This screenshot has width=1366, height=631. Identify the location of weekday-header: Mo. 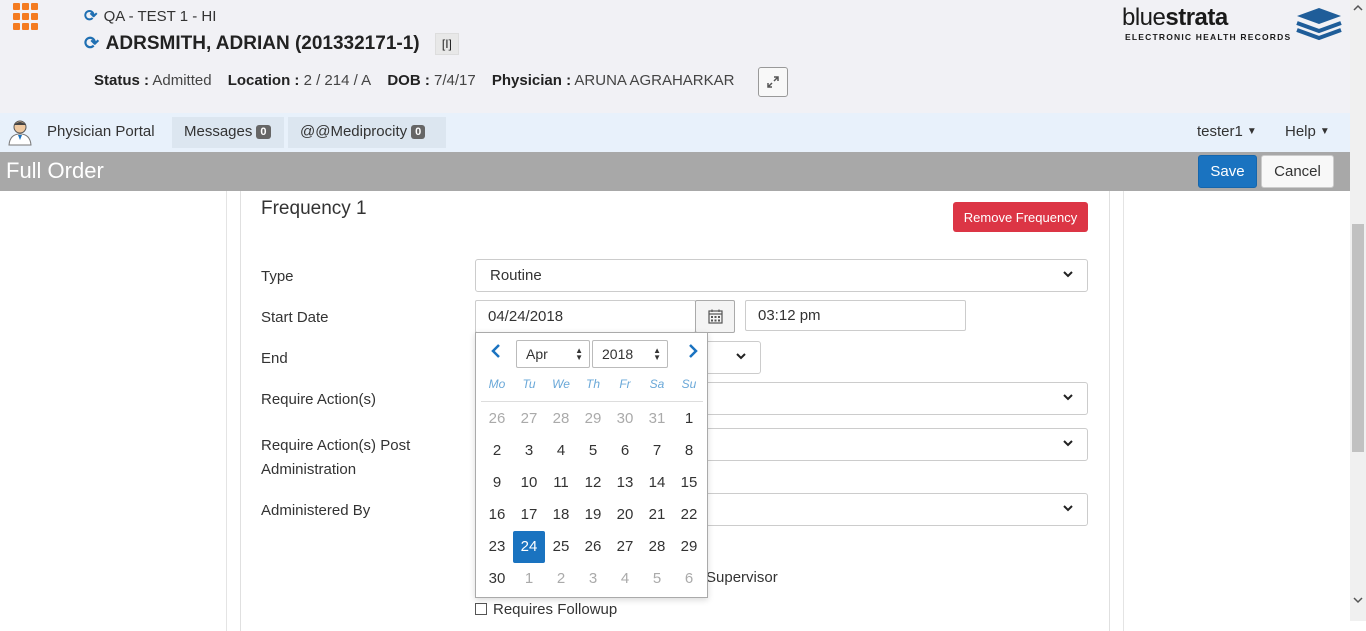
(497, 384).